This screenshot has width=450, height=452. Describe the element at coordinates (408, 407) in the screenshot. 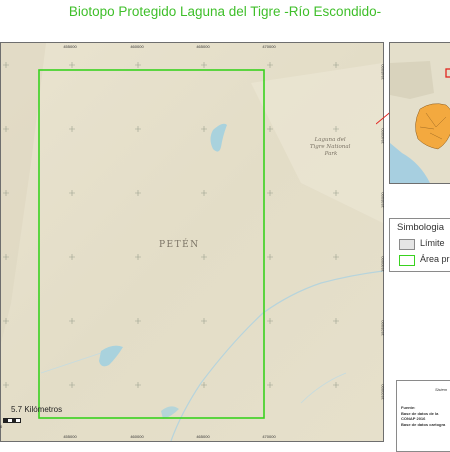

I see `sources-heading: Fuente:` at that location.